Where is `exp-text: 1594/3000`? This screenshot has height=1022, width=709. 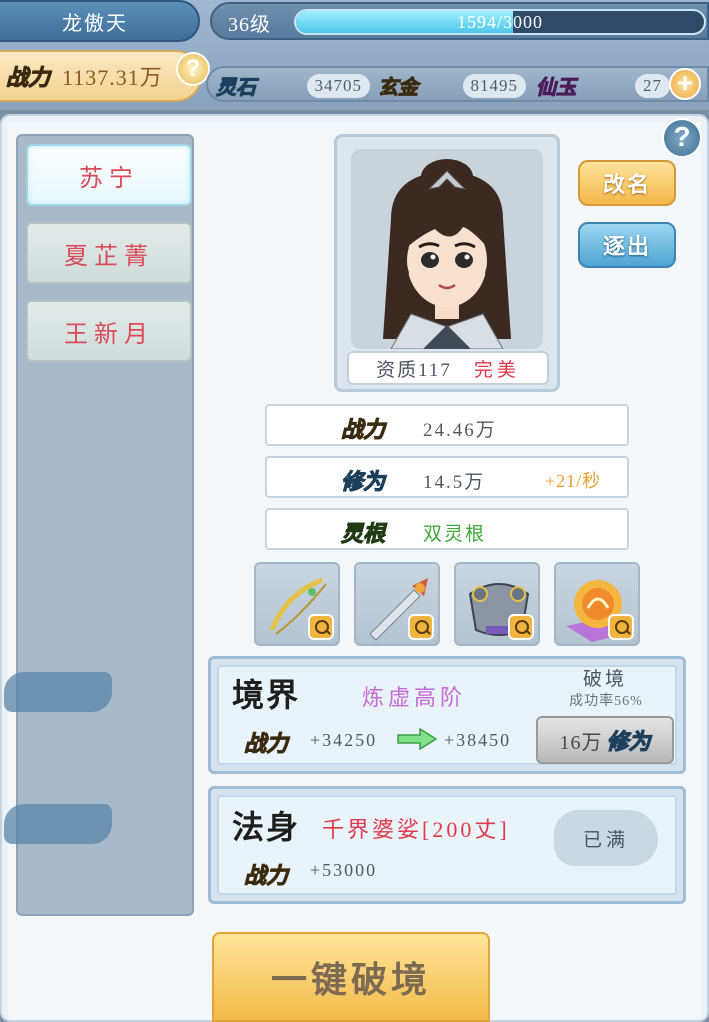
exp-text: 1594/3000 is located at coordinates (499, 22).